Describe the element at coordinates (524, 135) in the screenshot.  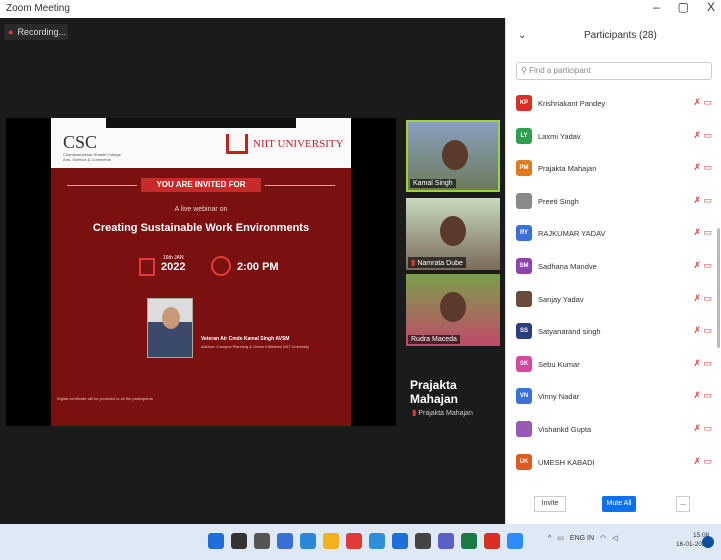
I see `avatar: LY` at that location.